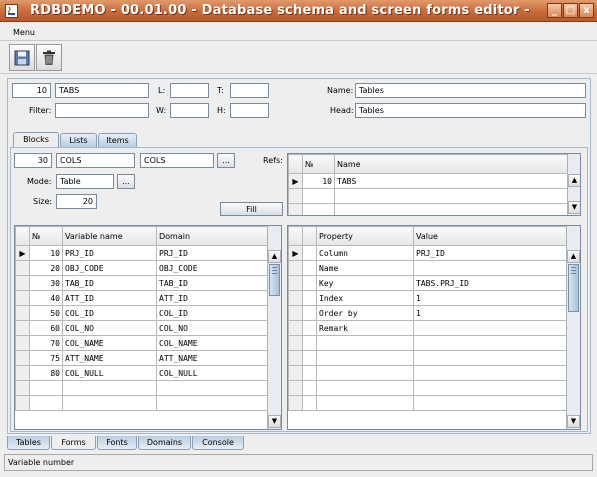 Image resolution: width=597 pixels, height=477 pixels. I want to click on vars-num-cell: 40, so click(46, 298).